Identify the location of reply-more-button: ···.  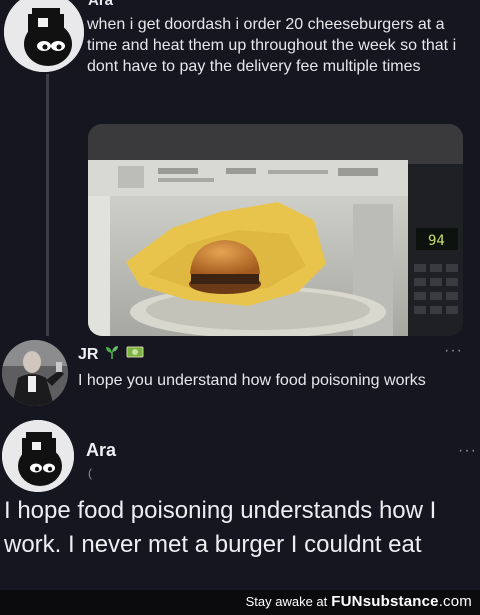
(453, 351).